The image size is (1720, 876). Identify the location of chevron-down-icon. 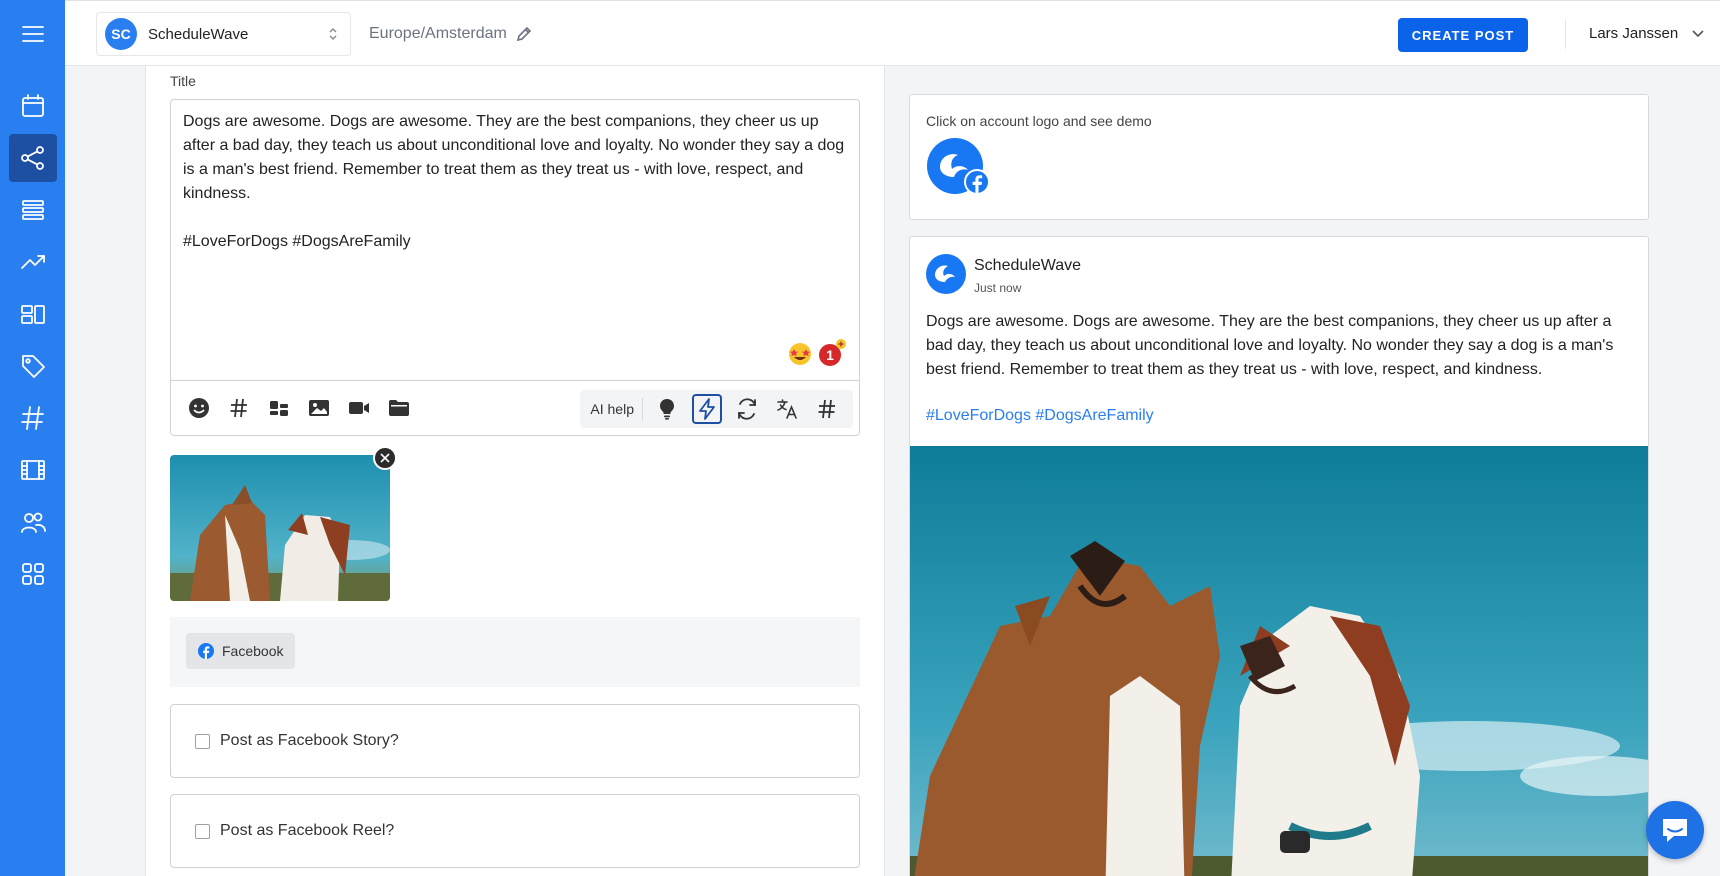
(1698, 33).